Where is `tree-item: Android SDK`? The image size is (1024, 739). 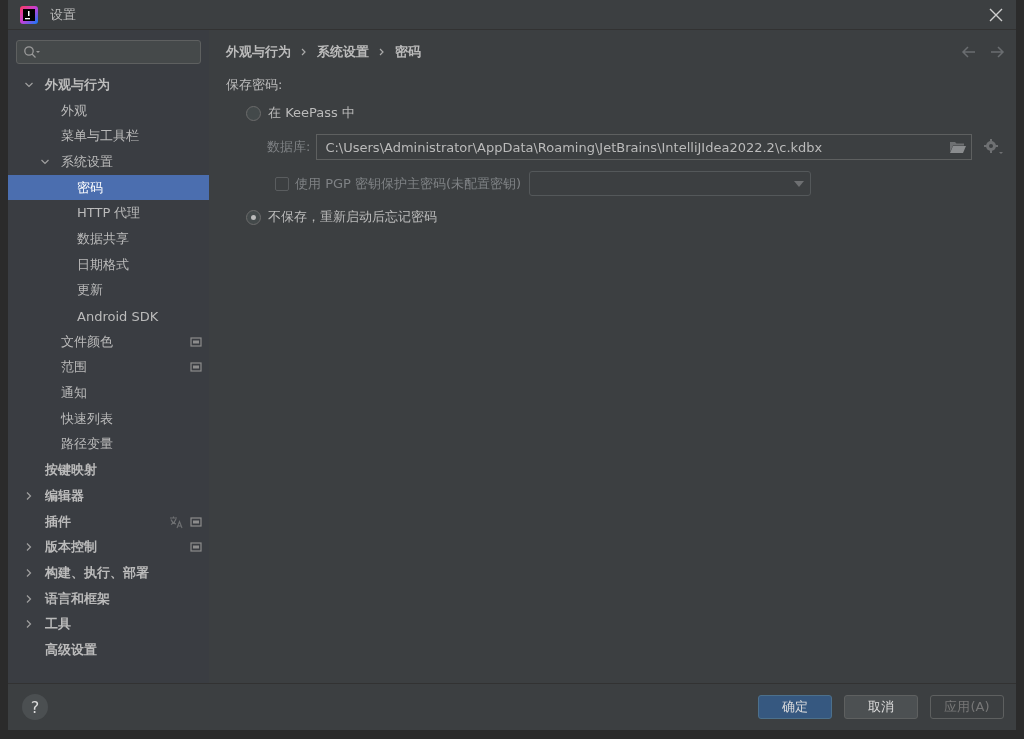 tree-item: Android SDK is located at coordinates (108, 316).